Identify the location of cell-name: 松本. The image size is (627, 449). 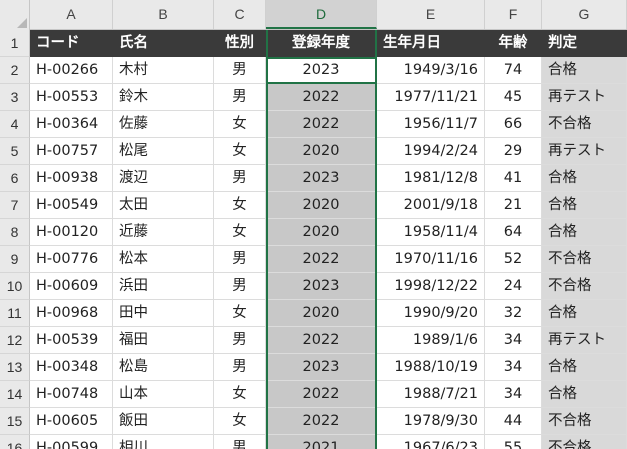
(163, 259).